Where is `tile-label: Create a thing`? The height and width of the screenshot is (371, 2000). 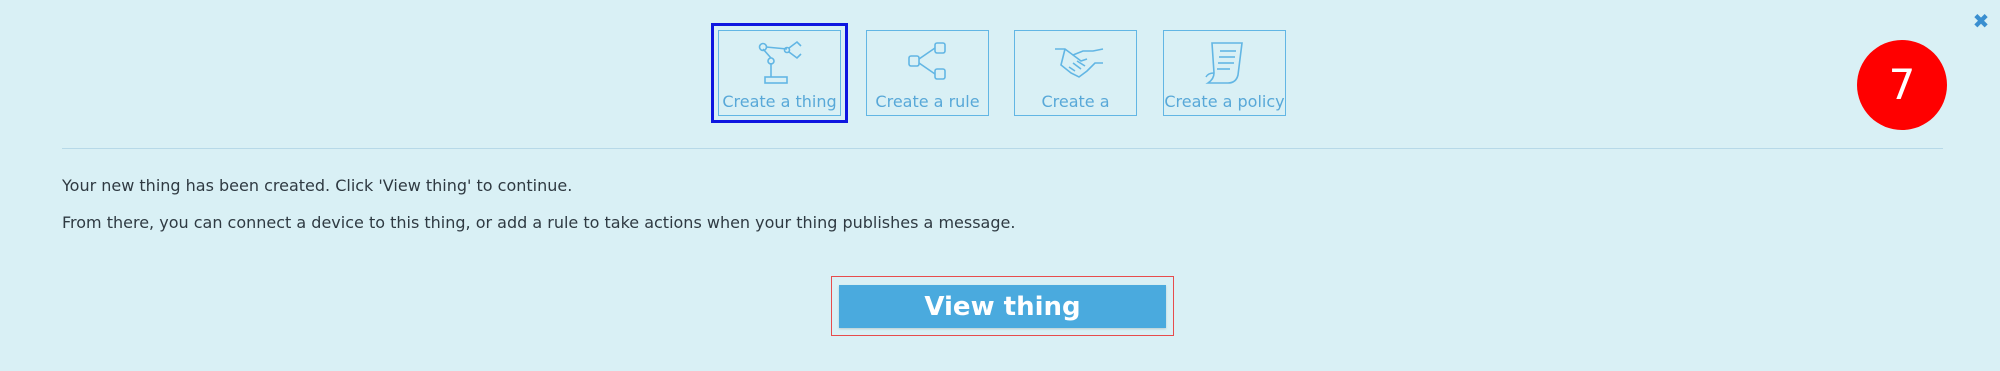 tile-label: Create a thing is located at coordinates (779, 101).